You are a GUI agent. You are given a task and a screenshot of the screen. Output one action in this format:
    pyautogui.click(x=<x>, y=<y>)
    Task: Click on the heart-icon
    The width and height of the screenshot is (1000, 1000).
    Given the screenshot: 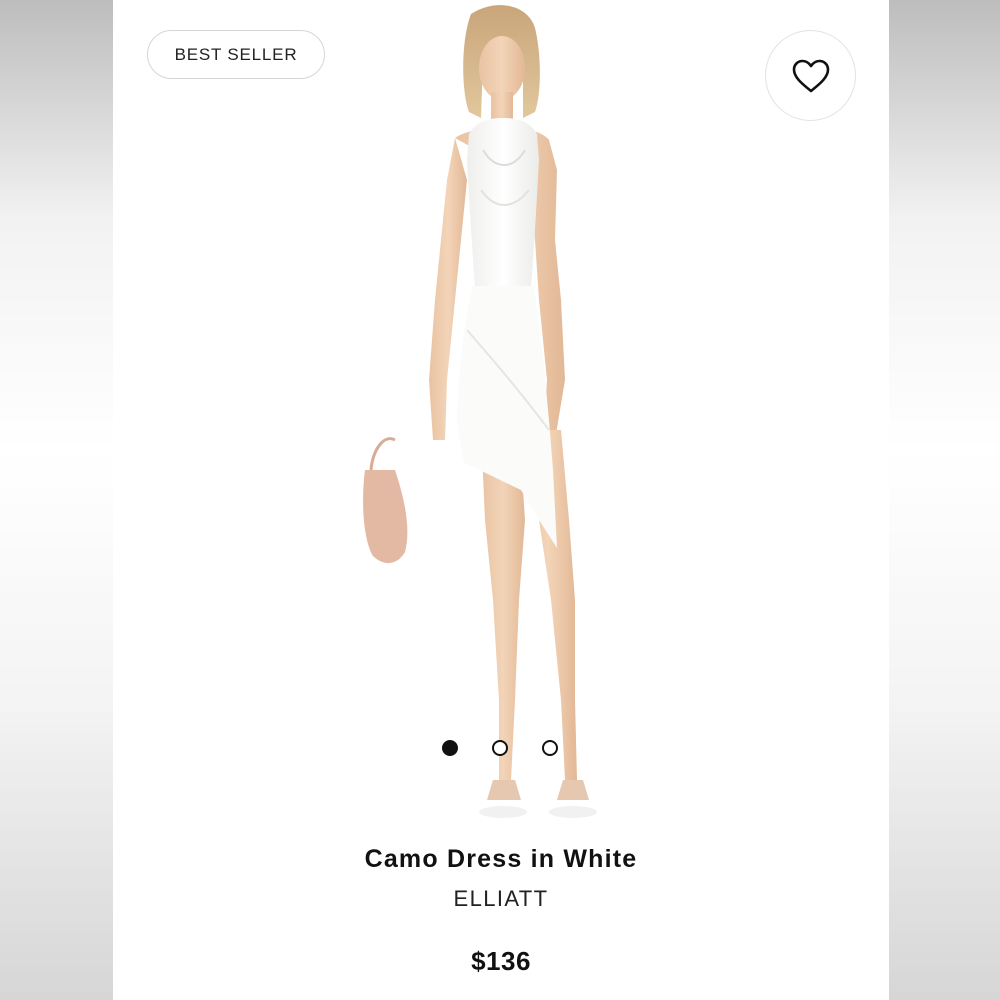 What is the action you would take?
    pyautogui.click(x=810, y=75)
    